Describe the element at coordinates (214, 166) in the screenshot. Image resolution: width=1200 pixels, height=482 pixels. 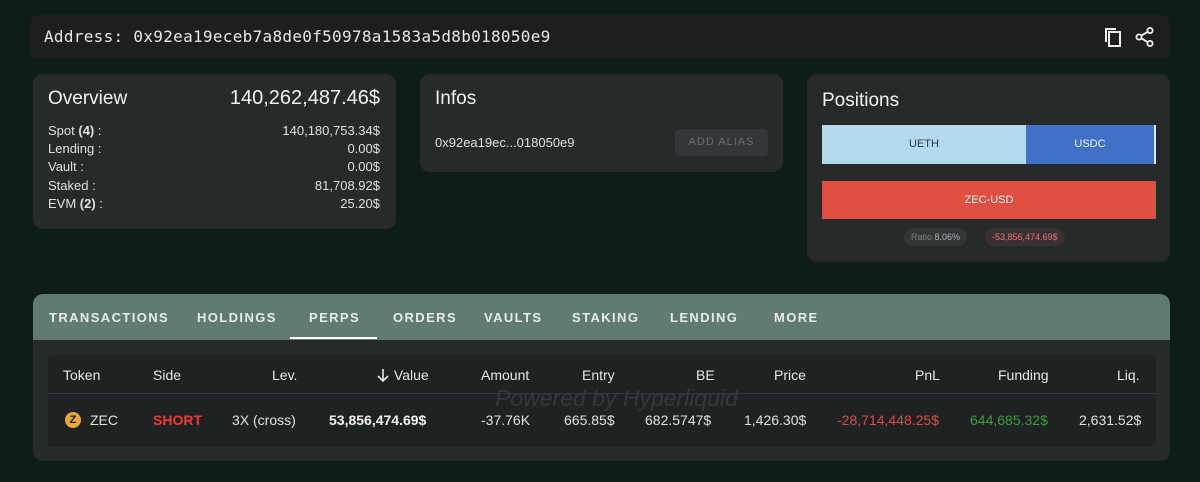
I see `overview-row-vault: Vault : 0.00$` at that location.